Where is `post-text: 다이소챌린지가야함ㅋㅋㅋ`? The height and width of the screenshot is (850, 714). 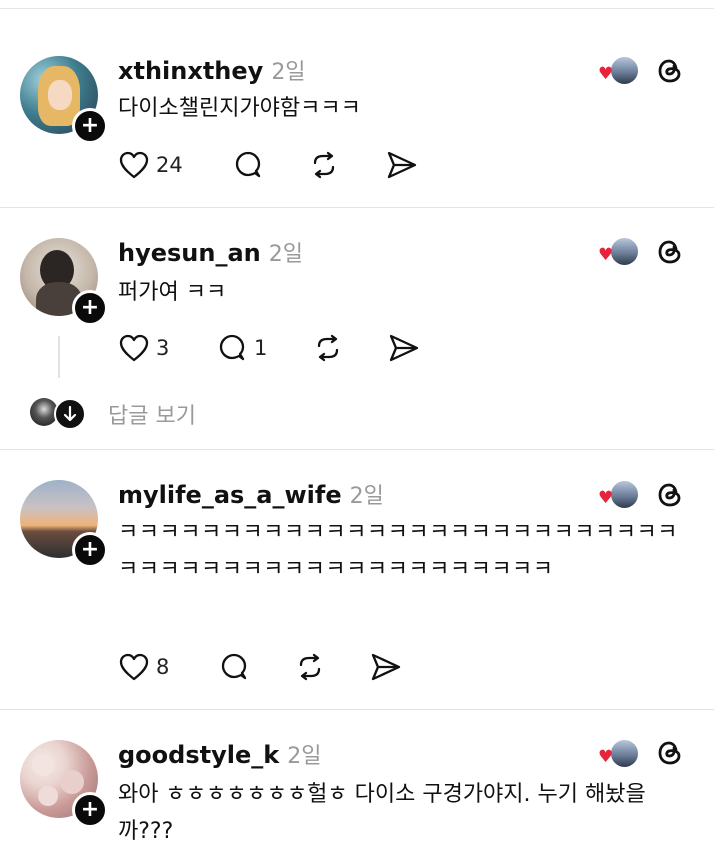
post-text: 다이소챌린지가야함ㅋㅋㅋ is located at coordinates (239, 108).